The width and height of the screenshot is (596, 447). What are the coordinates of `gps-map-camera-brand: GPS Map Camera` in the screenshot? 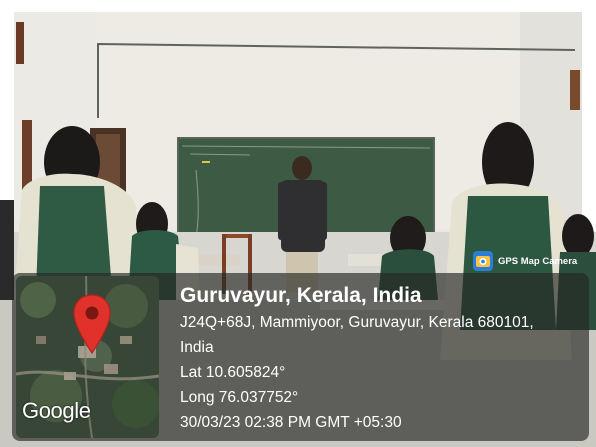 It's located at (525, 261).